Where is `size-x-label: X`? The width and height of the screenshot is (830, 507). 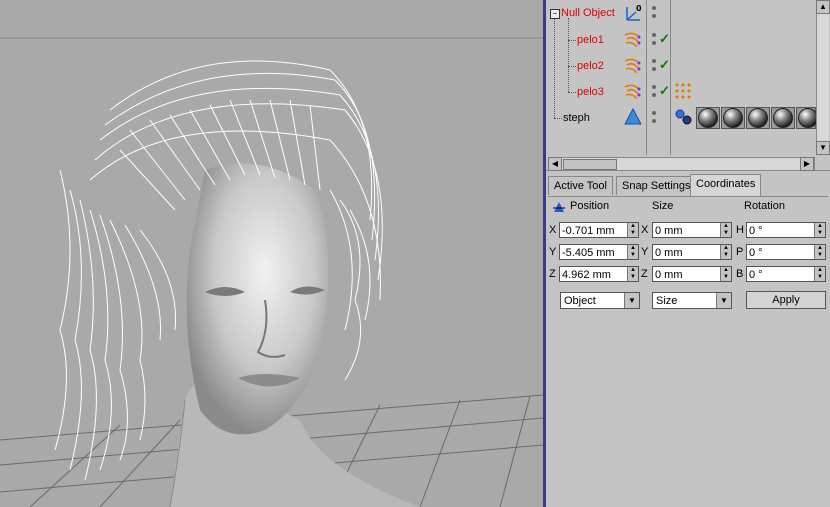
size-x-label: X is located at coordinates (645, 230).